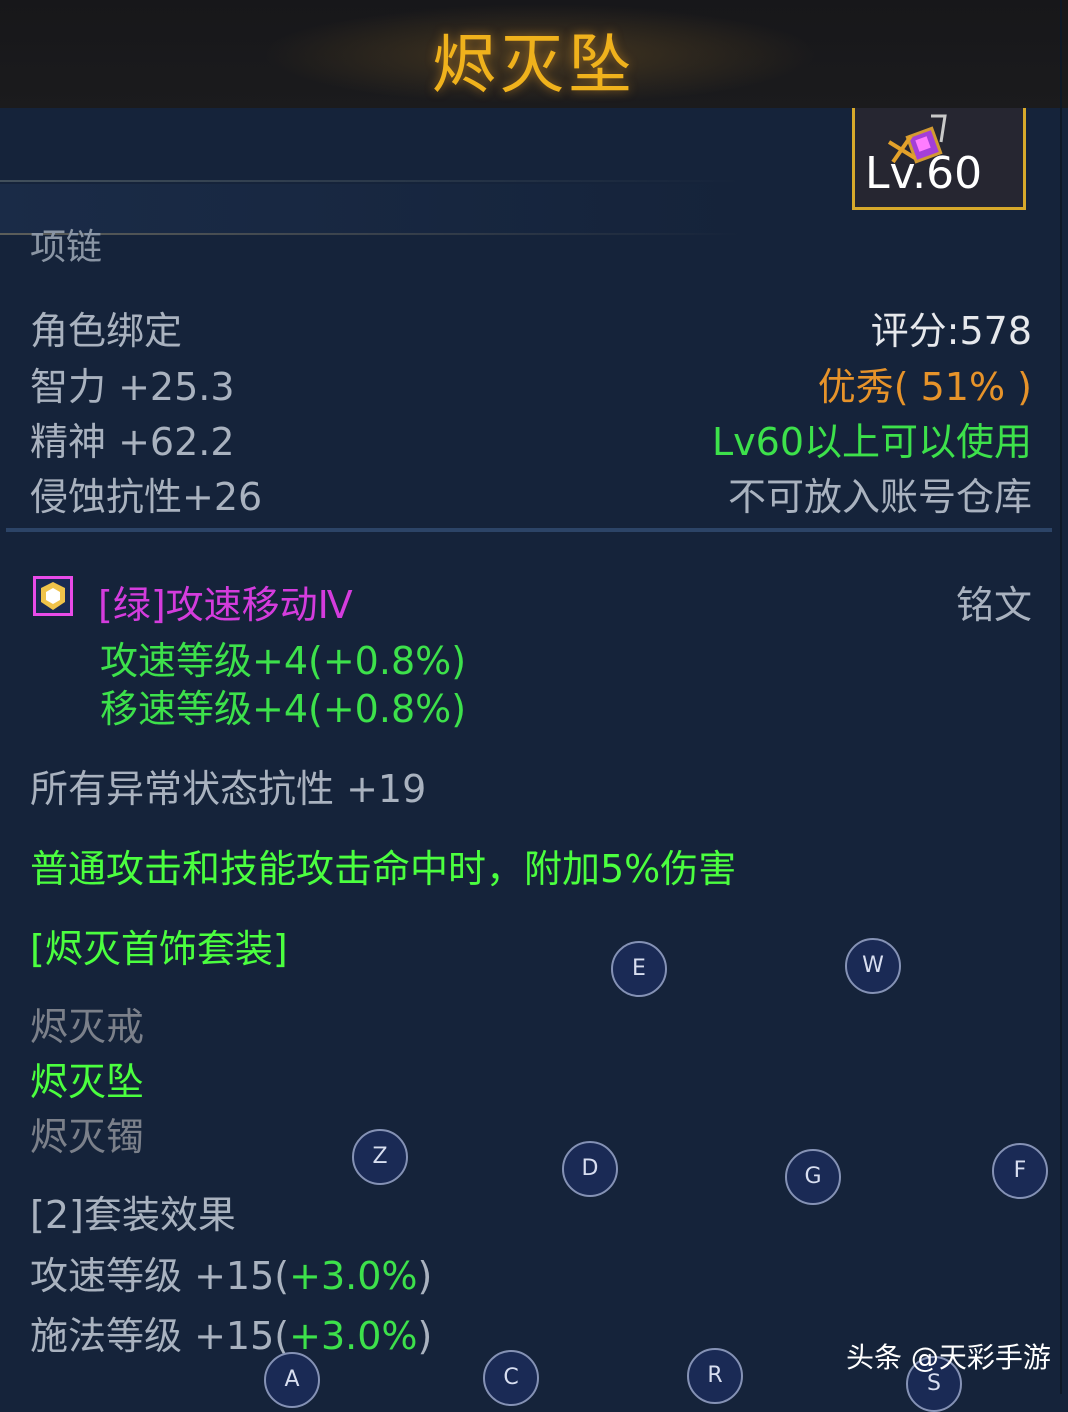 The image size is (1068, 1412). Describe the element at coordinates (715, 1376) in the screenshot. I see `key-r-button: R` at that location.